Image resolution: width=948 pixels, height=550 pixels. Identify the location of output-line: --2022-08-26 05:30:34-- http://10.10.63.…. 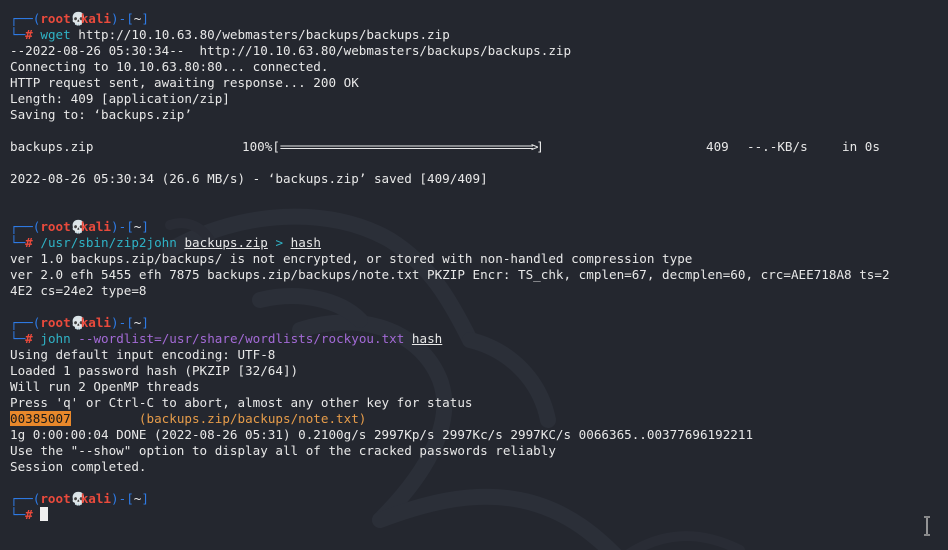
(291, 50).